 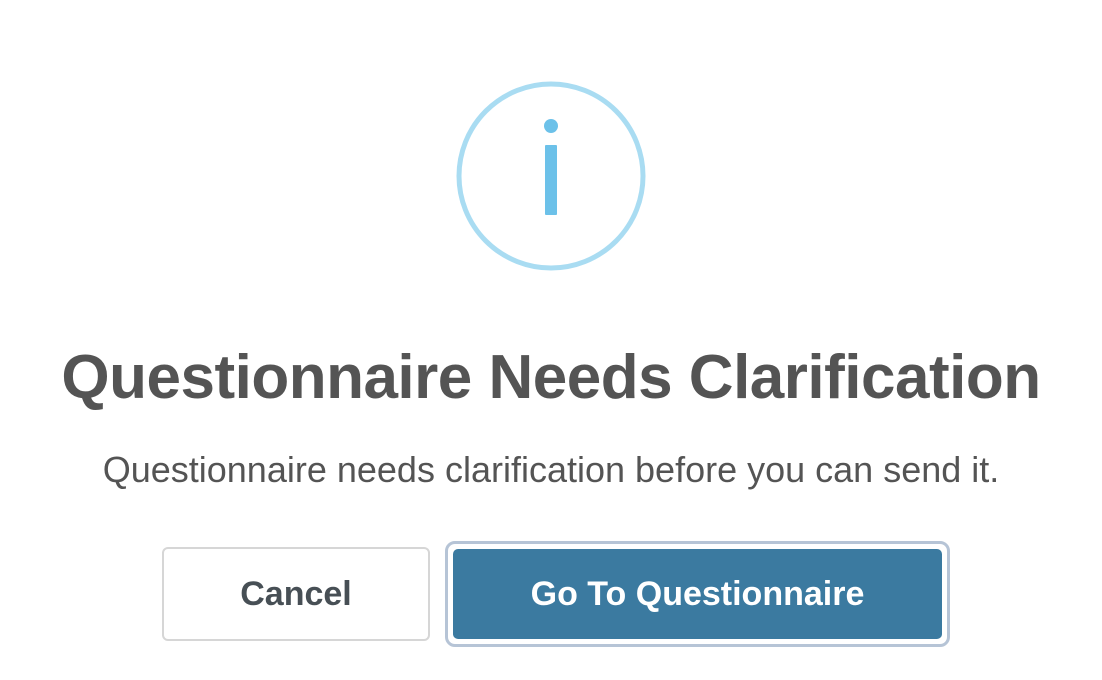 What do you see at coordinates (296, 594) in the screenshot?
I see `cancel-button: Cancel` at bounding box center [296, 594].